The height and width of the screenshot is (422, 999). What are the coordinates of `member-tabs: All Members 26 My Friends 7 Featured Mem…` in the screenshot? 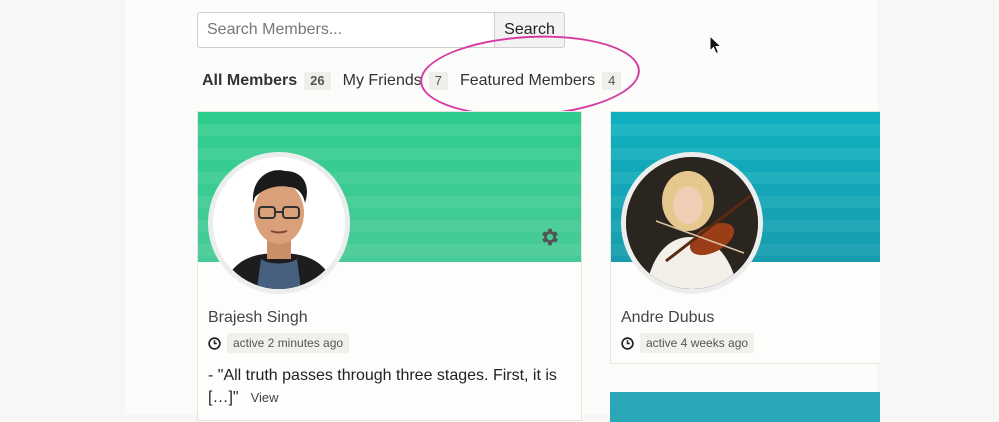 It's located at (417, 81).